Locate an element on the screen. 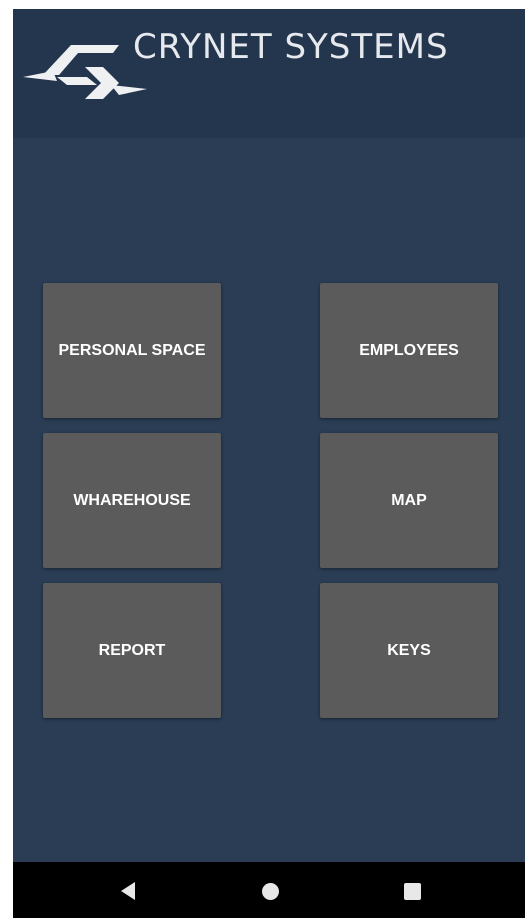 The width and height of the screenshot is (525, 918). system-navigation-bar is located at coordinates (269, 890).